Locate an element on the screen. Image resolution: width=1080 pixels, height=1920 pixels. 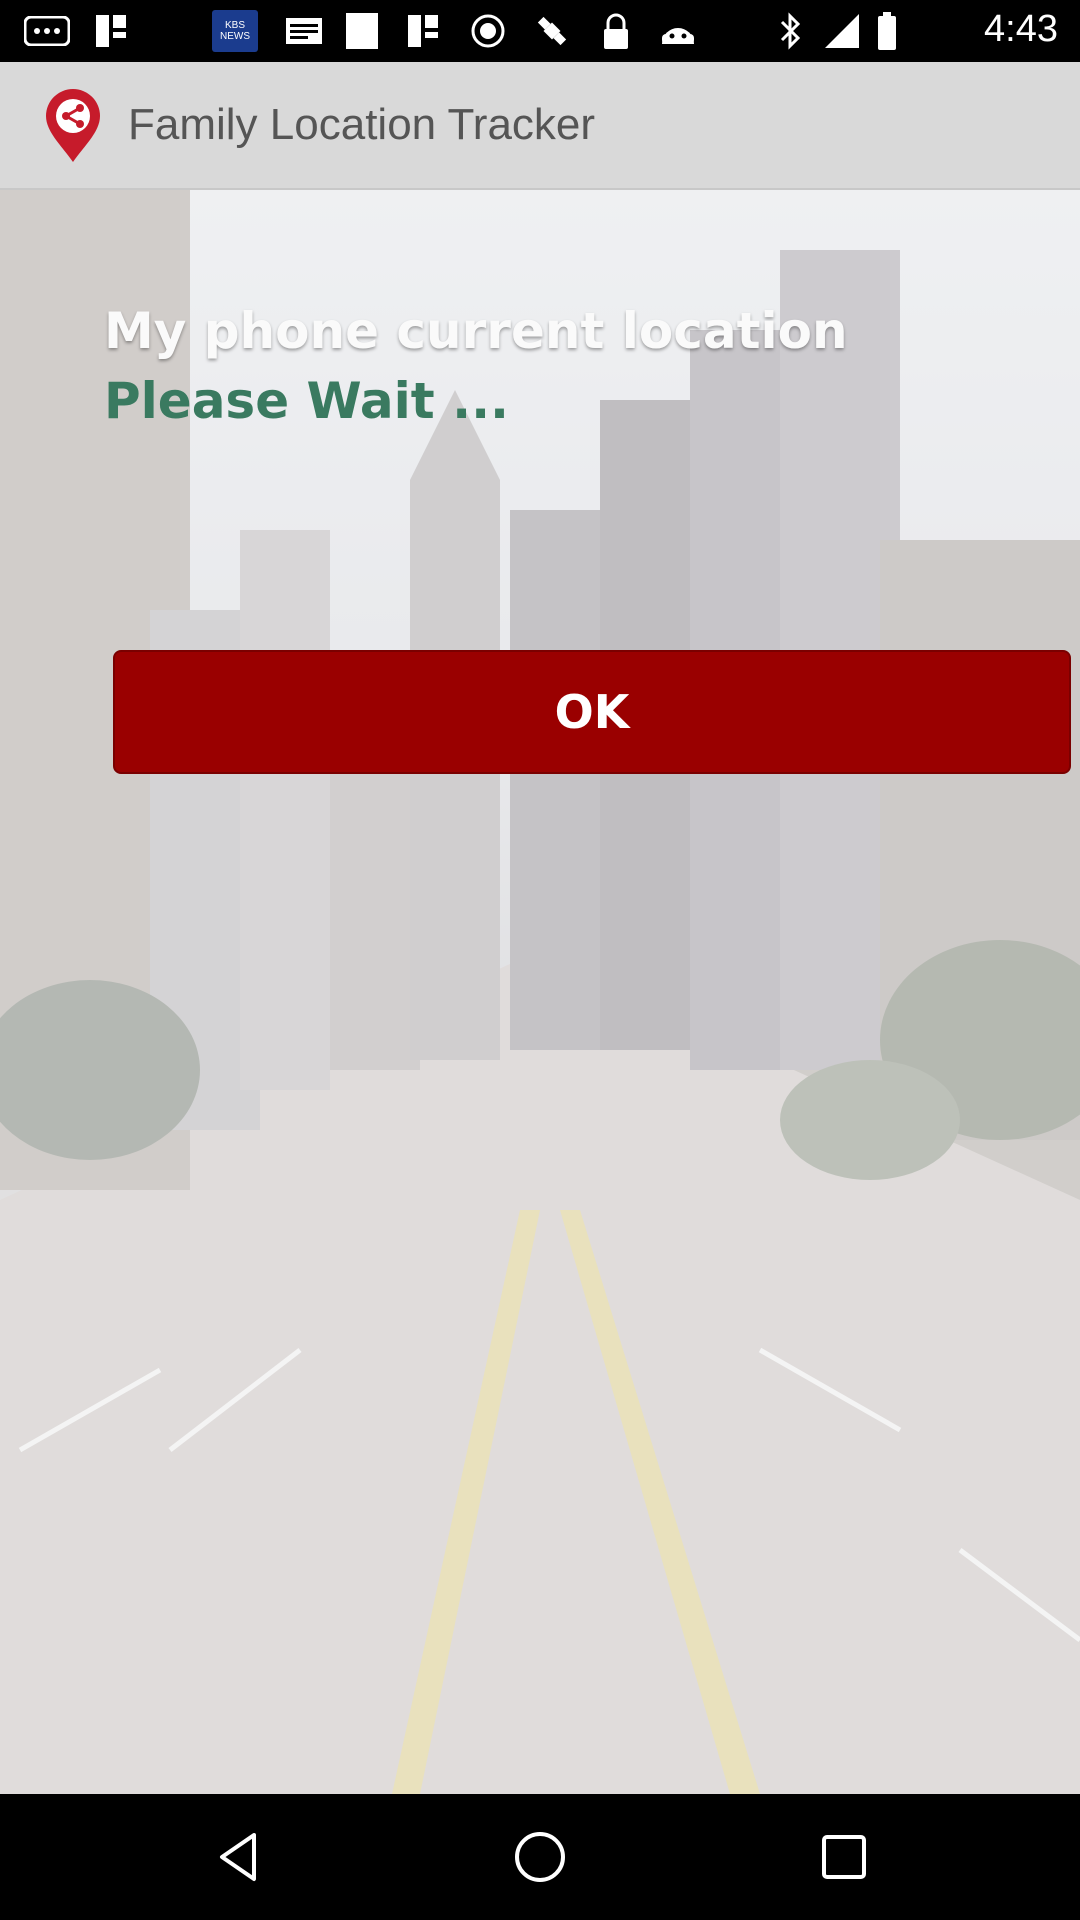
gps-icon is located at coordinates (488, 31).